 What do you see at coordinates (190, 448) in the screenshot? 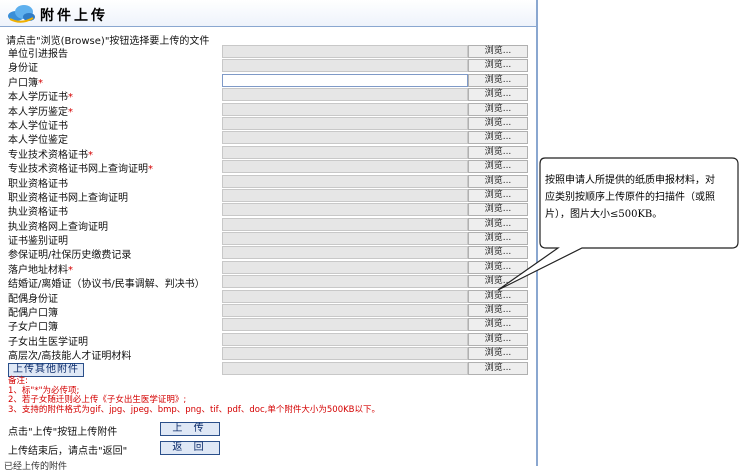
I see `return-button: 返 回` at bounding box center [190, 448].